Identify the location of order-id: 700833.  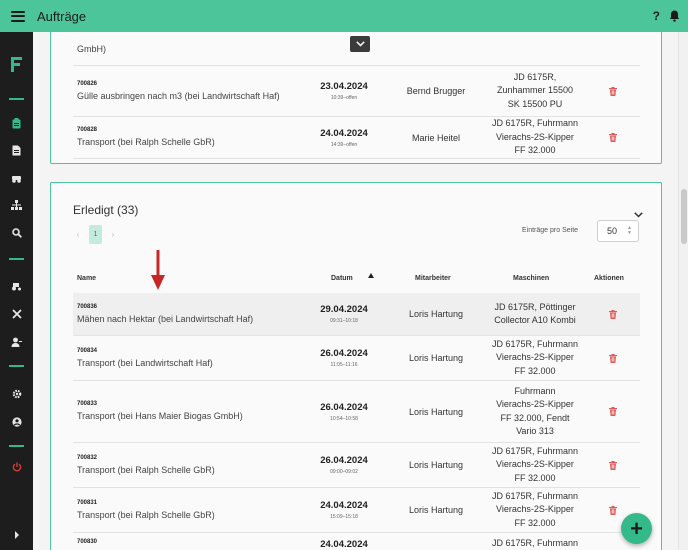
(87, 404).